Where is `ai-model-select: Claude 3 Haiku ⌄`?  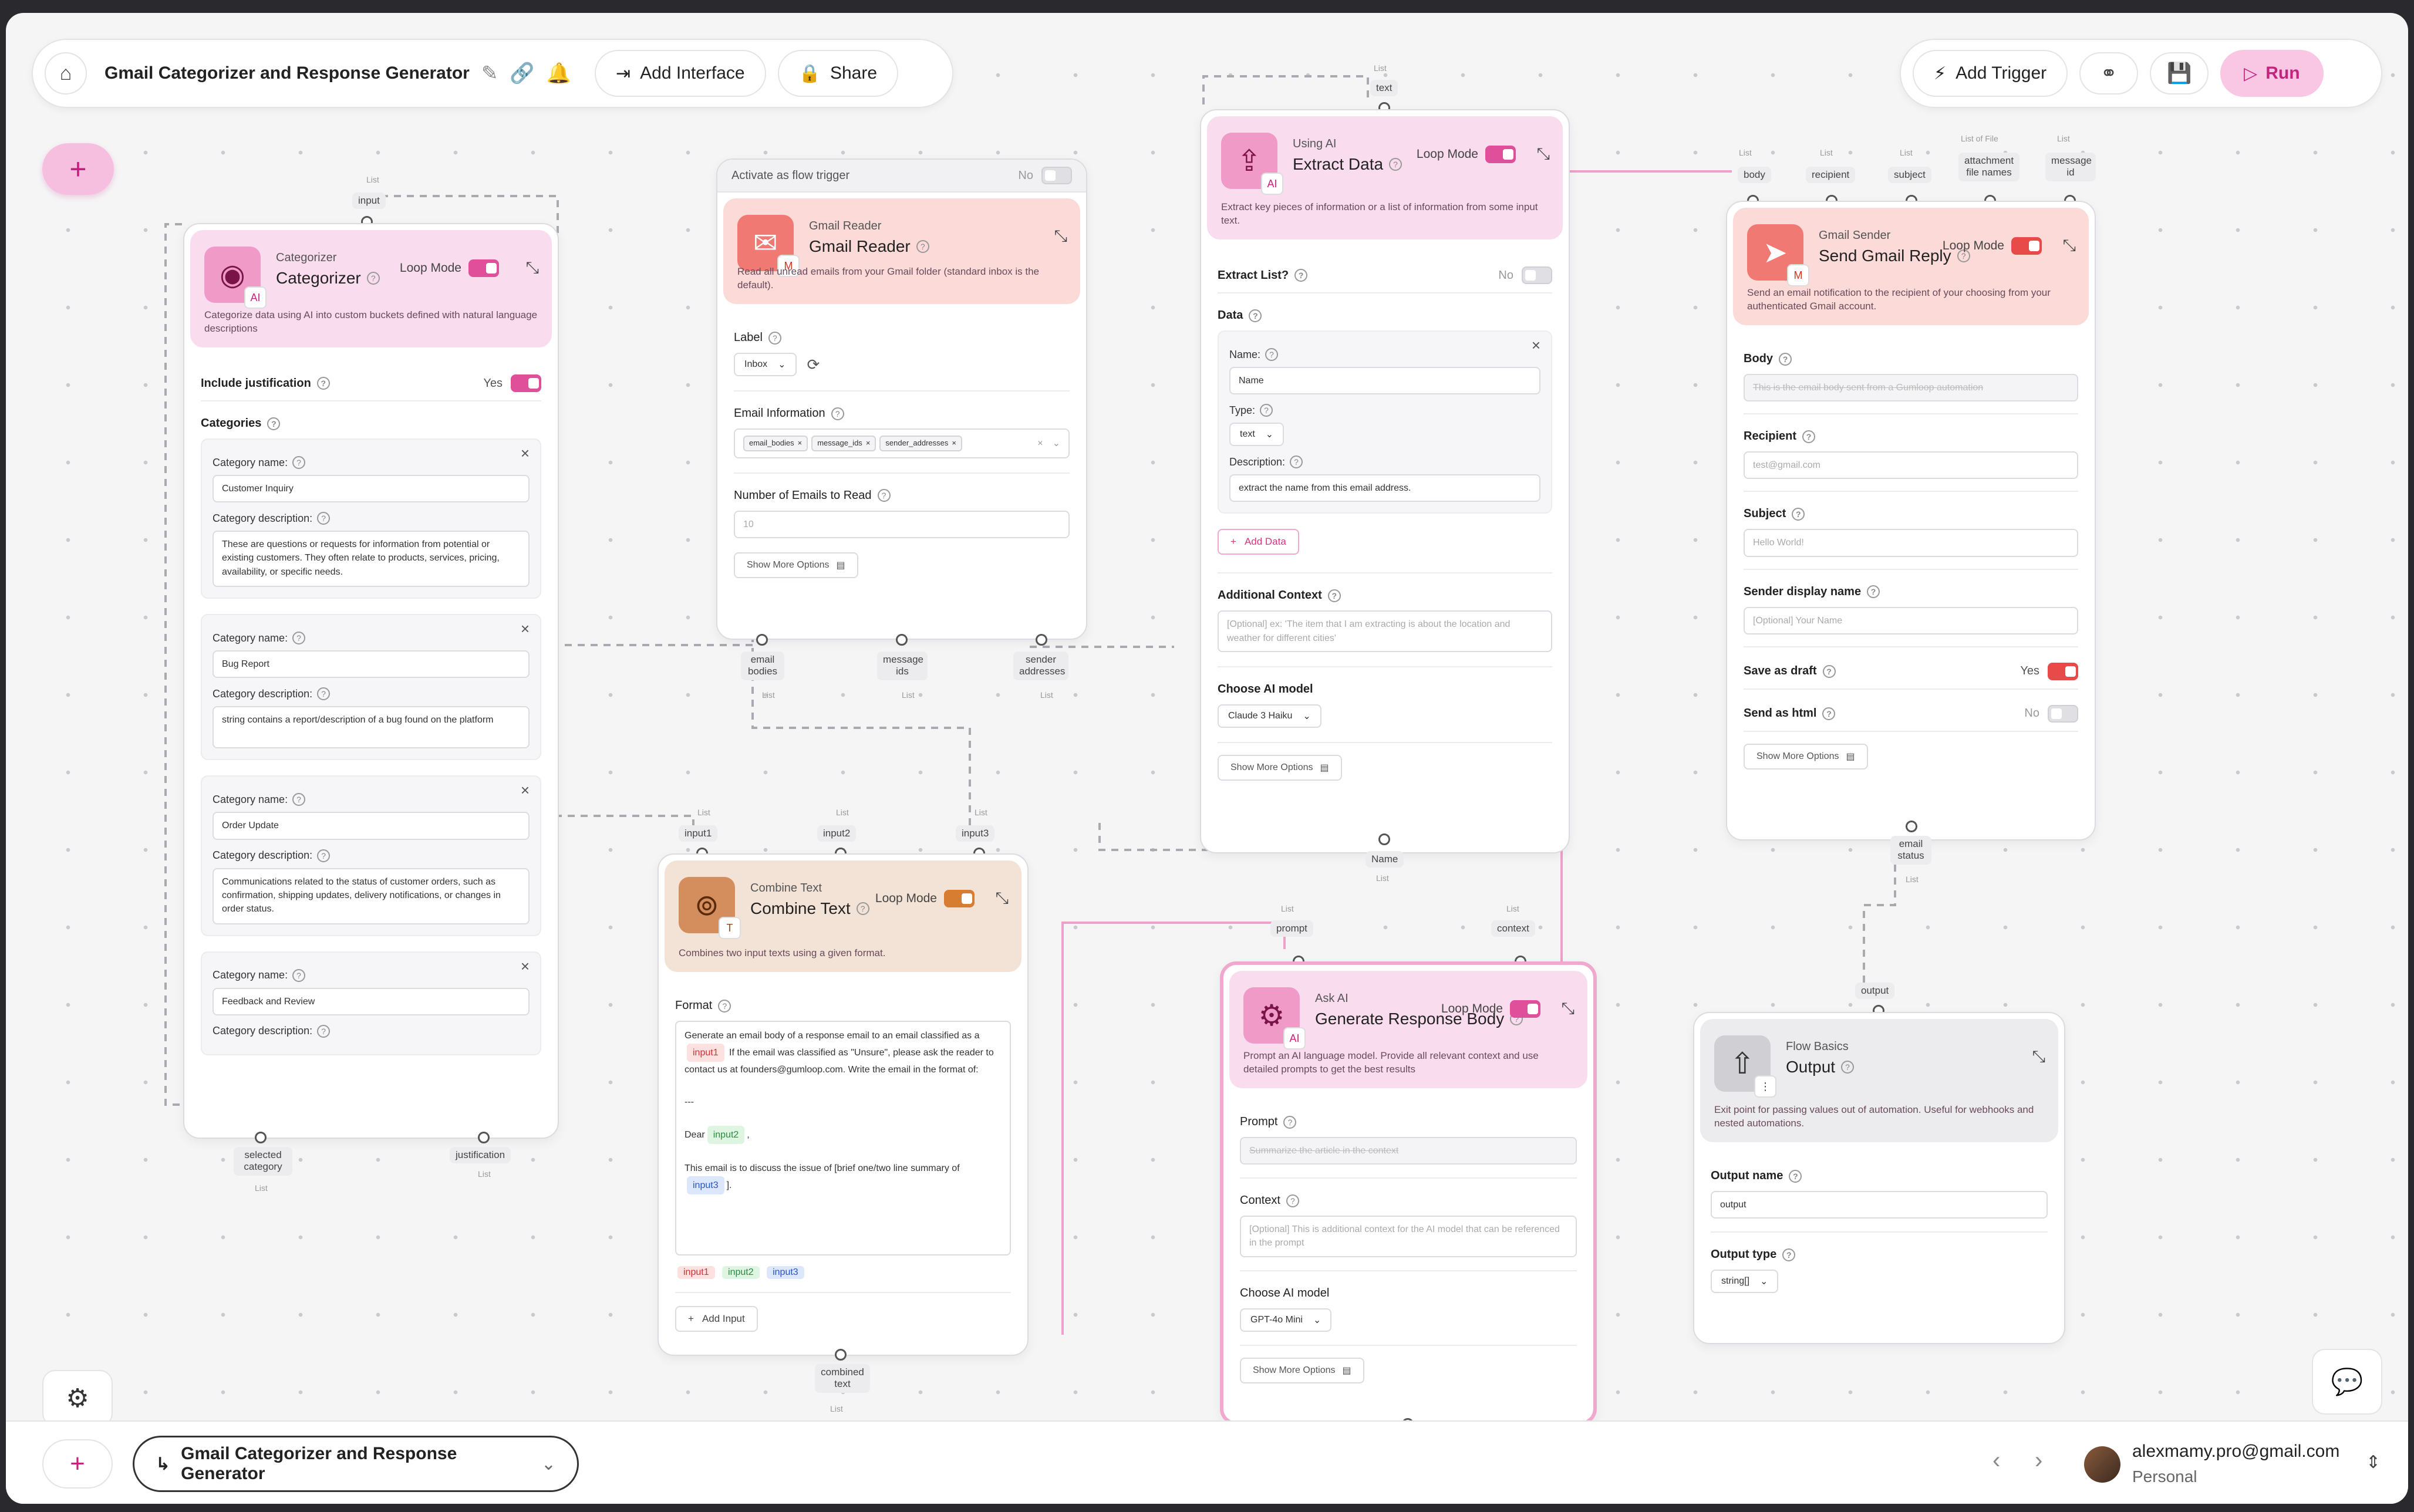
ai-model-select: Claude 3 Haiku ⌄ is located at coordinates (1269, 716).